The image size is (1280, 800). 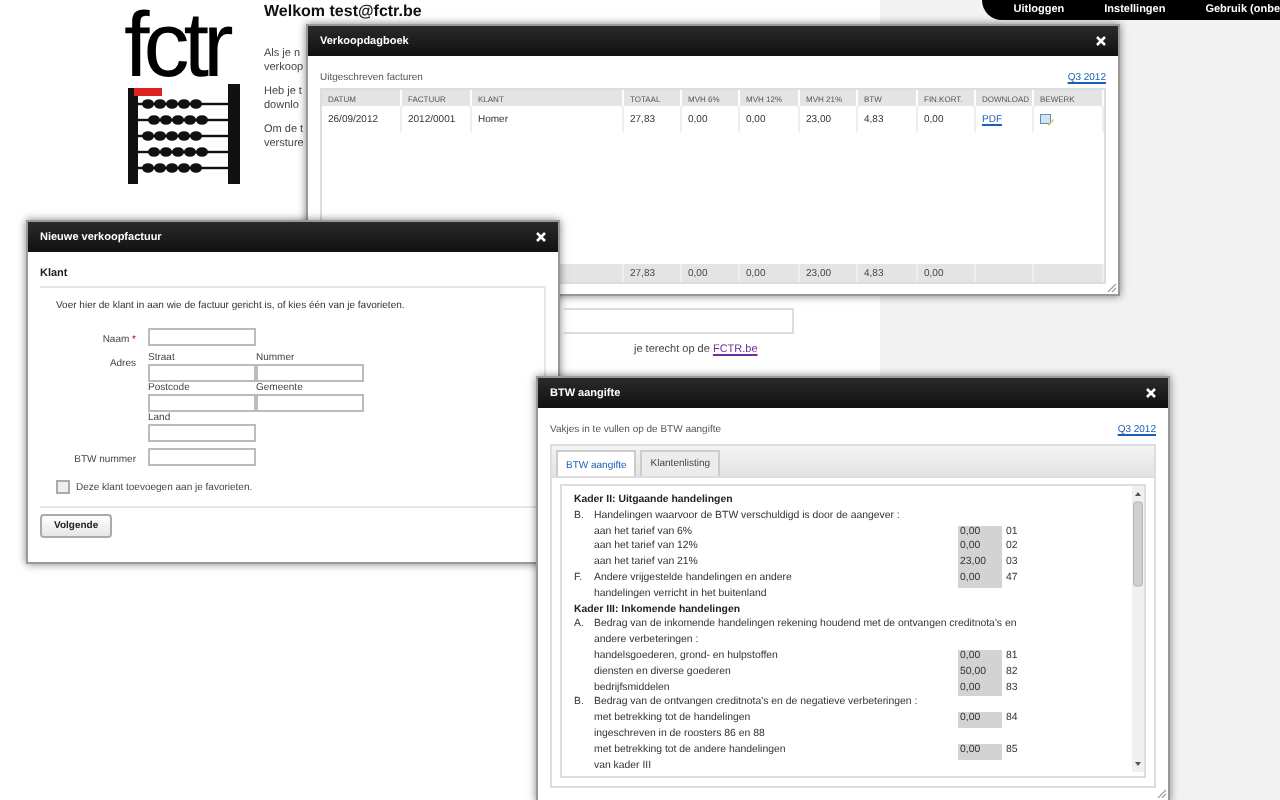 What do you see at coordinates (1047, 120) in the screenshot?
I see `edit-icon` at bounding box center [1047, 120].